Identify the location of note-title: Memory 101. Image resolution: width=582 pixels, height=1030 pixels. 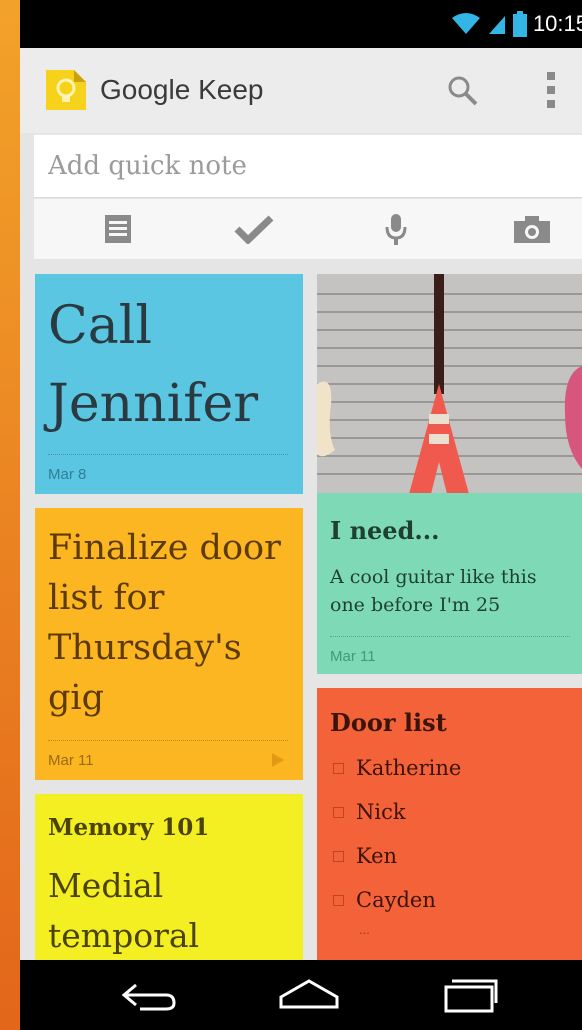
(129, 827).